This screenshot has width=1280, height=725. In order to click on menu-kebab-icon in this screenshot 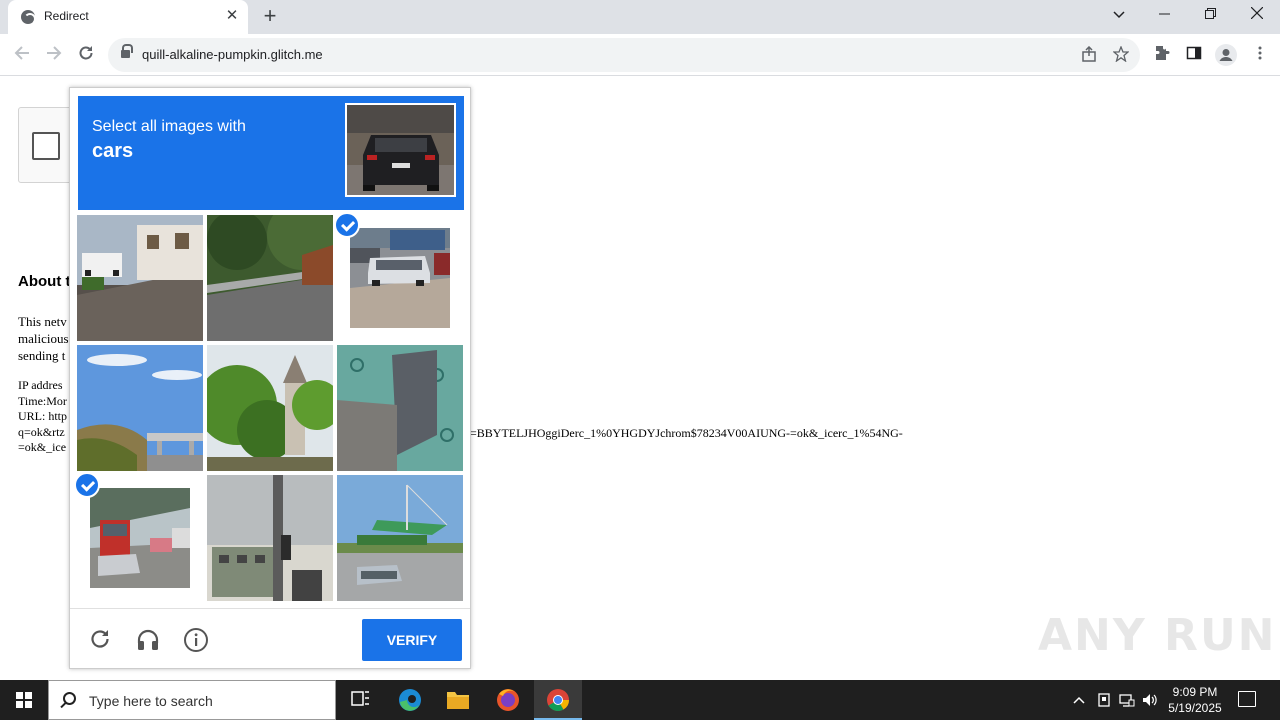, I will do `click(1260, 55)`.